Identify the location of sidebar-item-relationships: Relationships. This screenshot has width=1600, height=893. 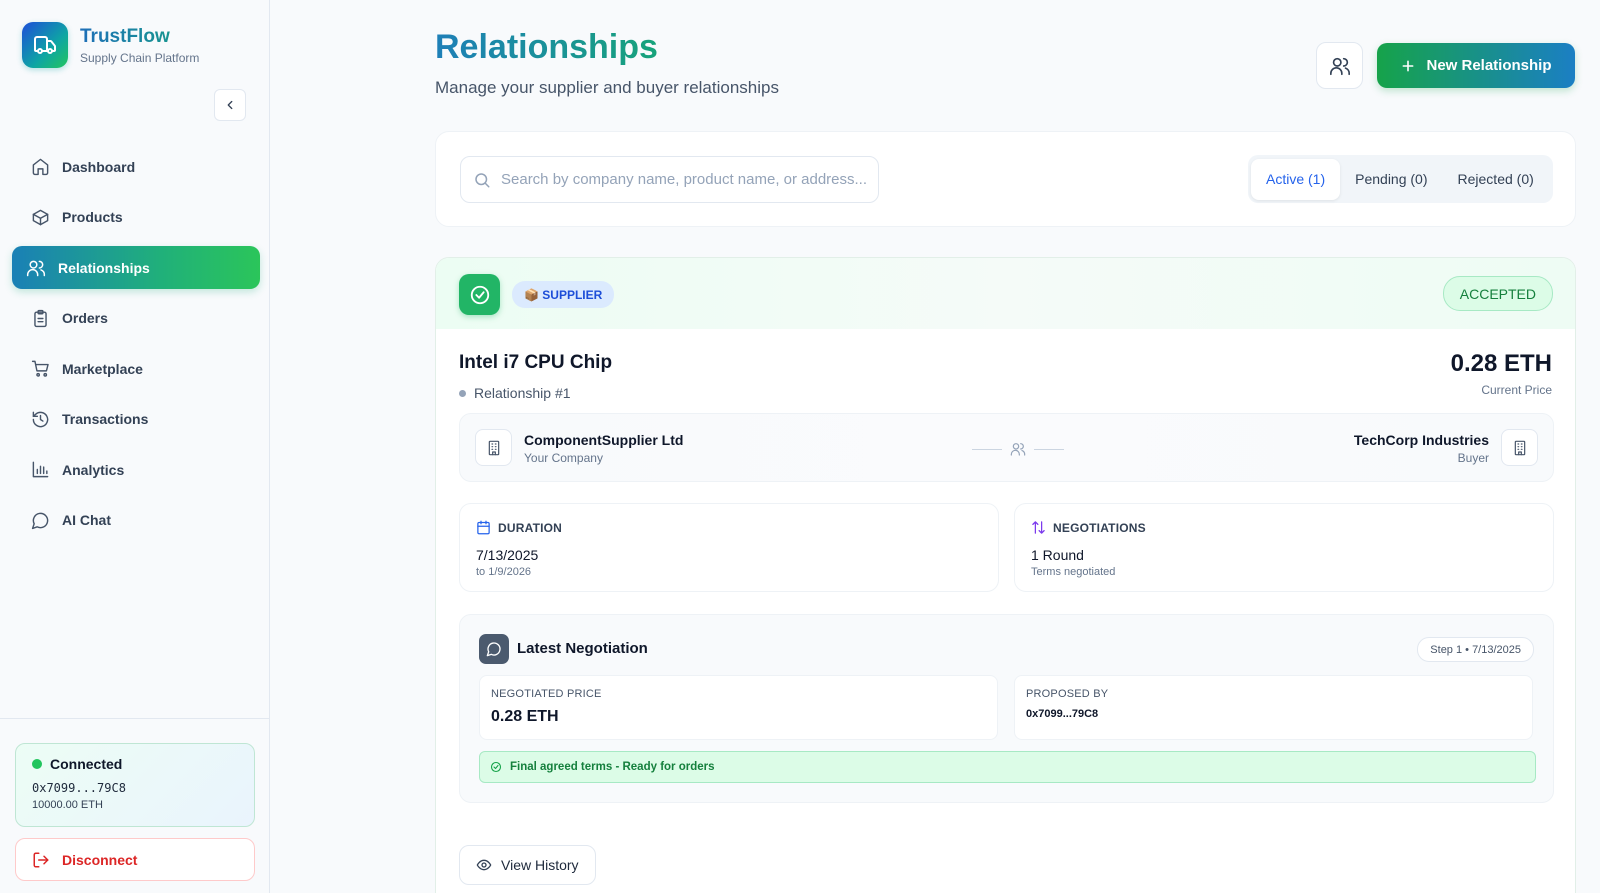
(136, 267).